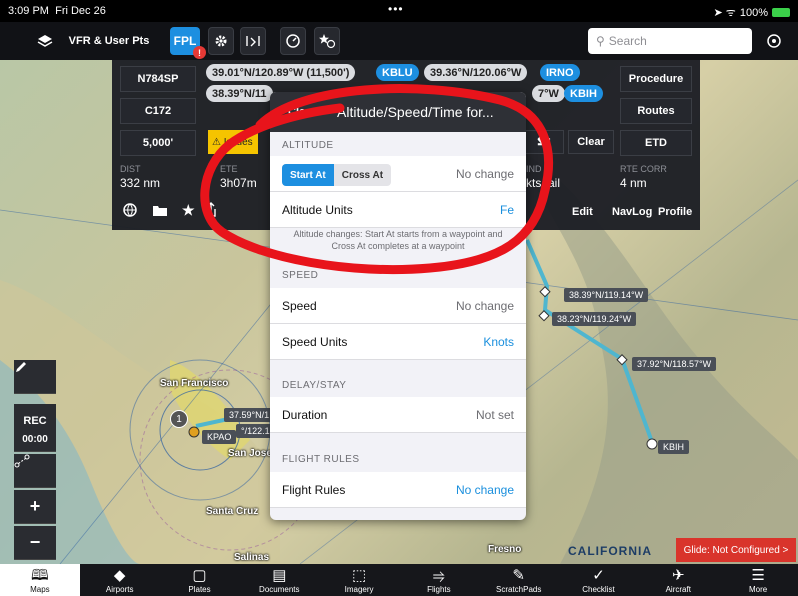  What do you see at coordinates (303, 112) in the screenshot?
I see `close-button: Close` at bounding box center [303, 112].